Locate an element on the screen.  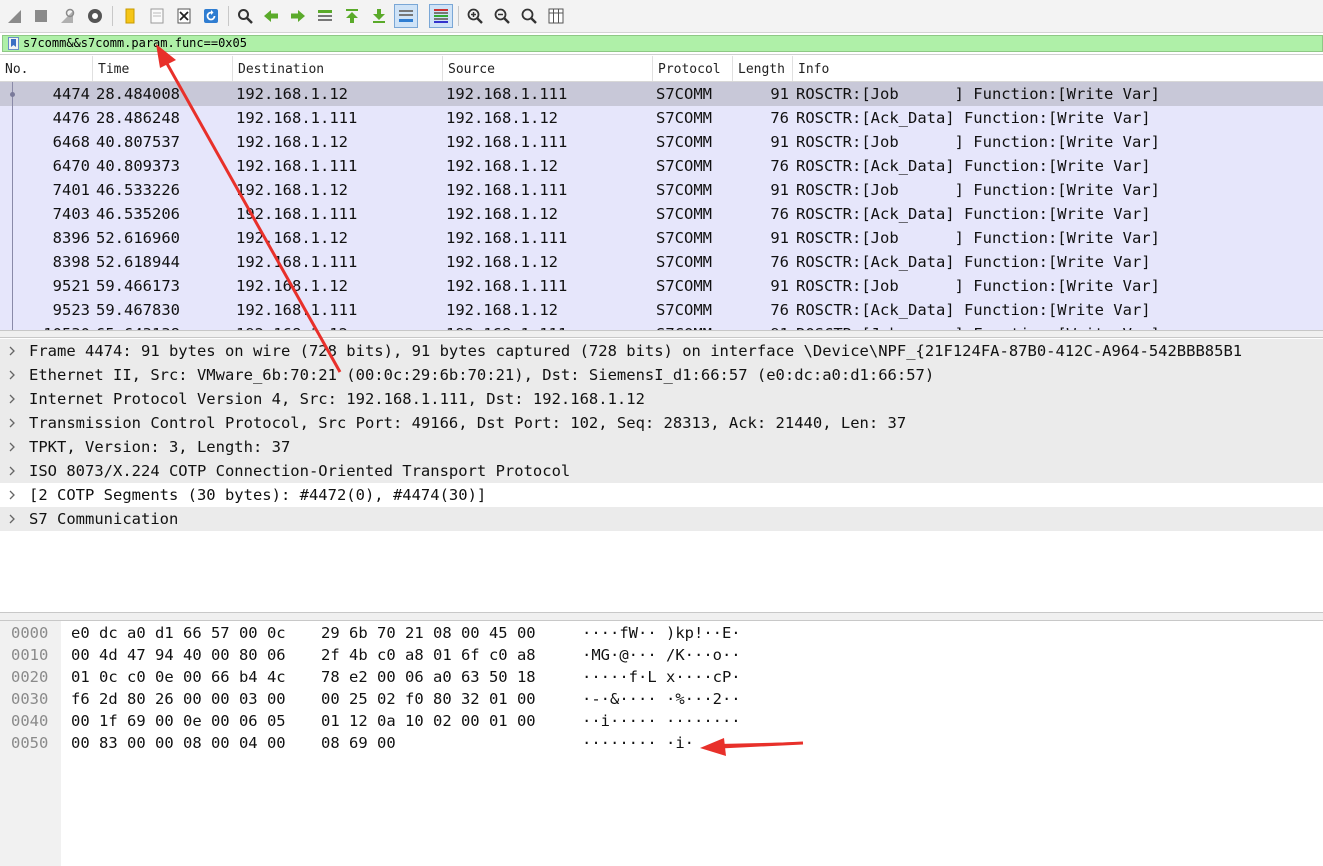
capture-options-icon is located at coordinates (95, 16).